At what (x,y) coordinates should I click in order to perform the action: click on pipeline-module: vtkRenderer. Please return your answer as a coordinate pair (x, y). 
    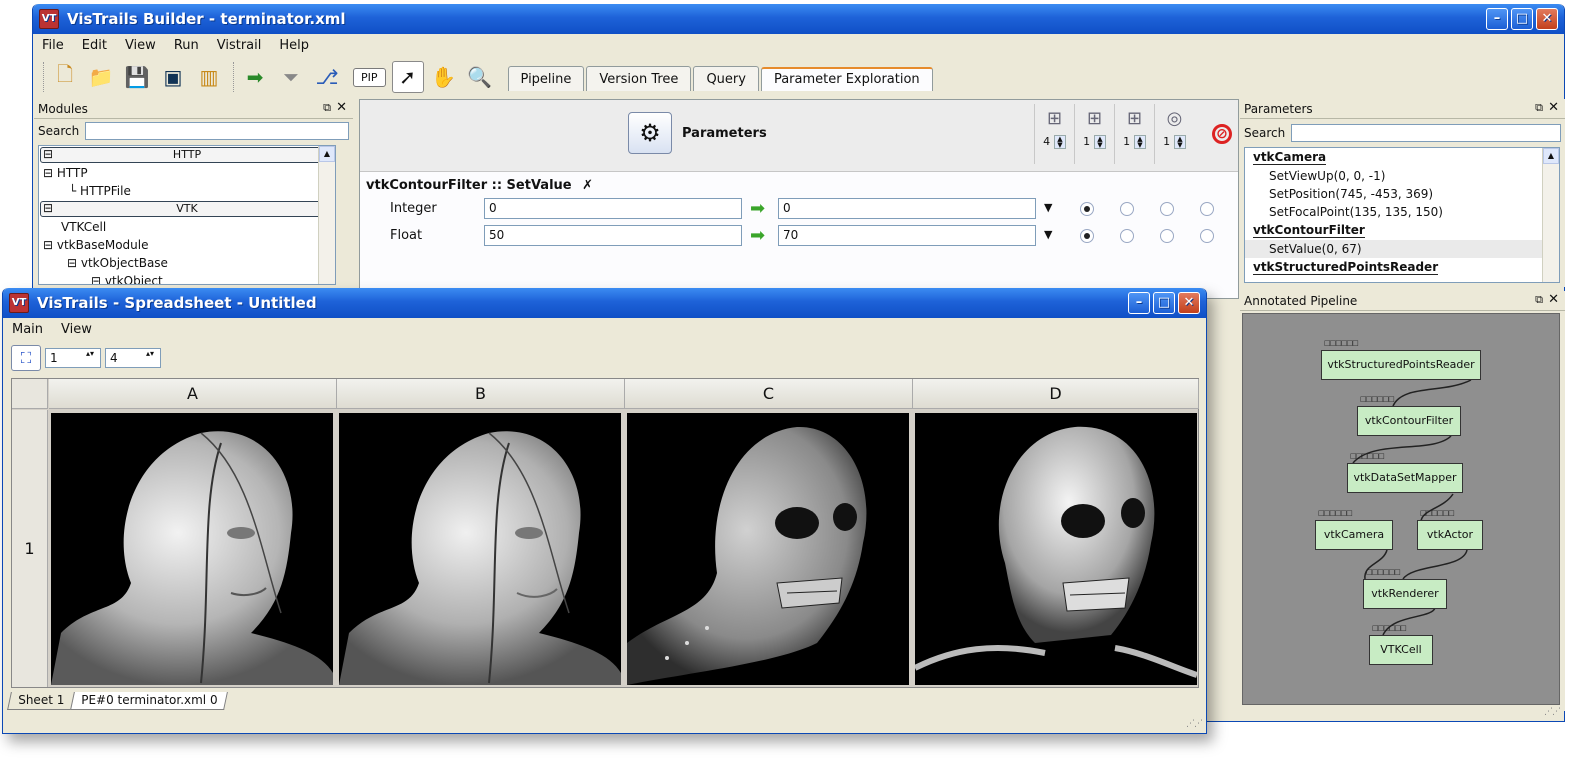
    Looking at the image, I should click on (1405, 588).